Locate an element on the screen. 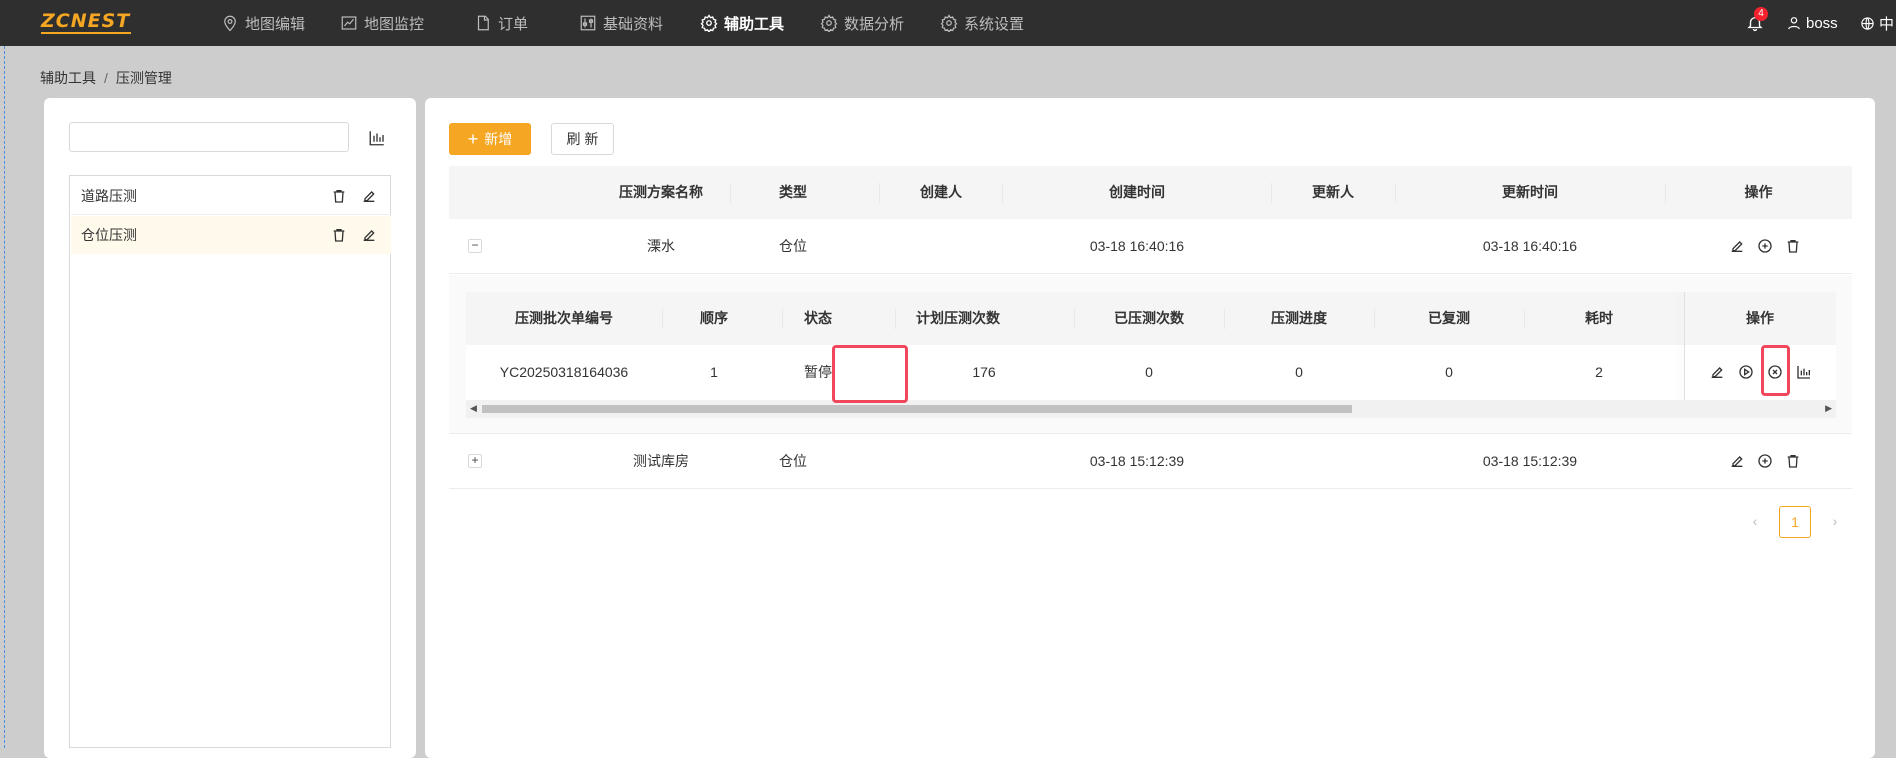 This screenshot has height=758, width=1896. location-pin-icon is located at coordinates (230, 23).